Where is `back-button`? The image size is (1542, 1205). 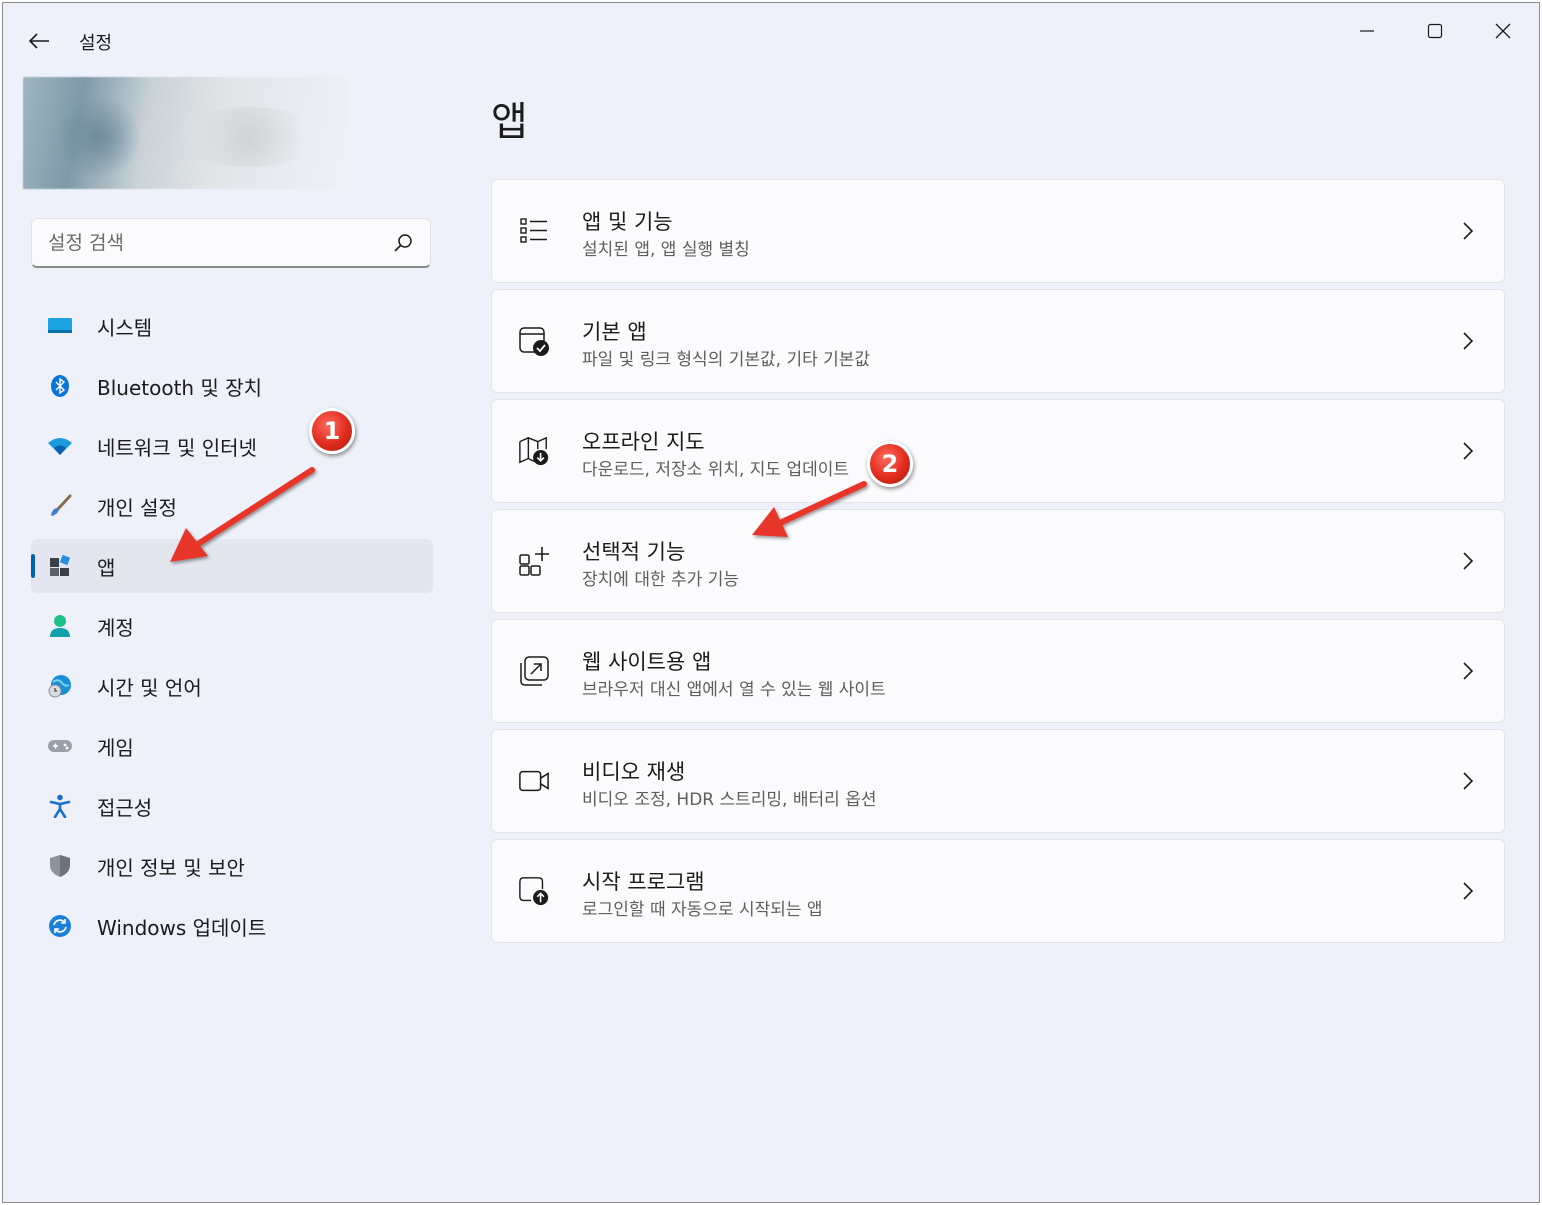
back-button is located at coordinates (39, 41).